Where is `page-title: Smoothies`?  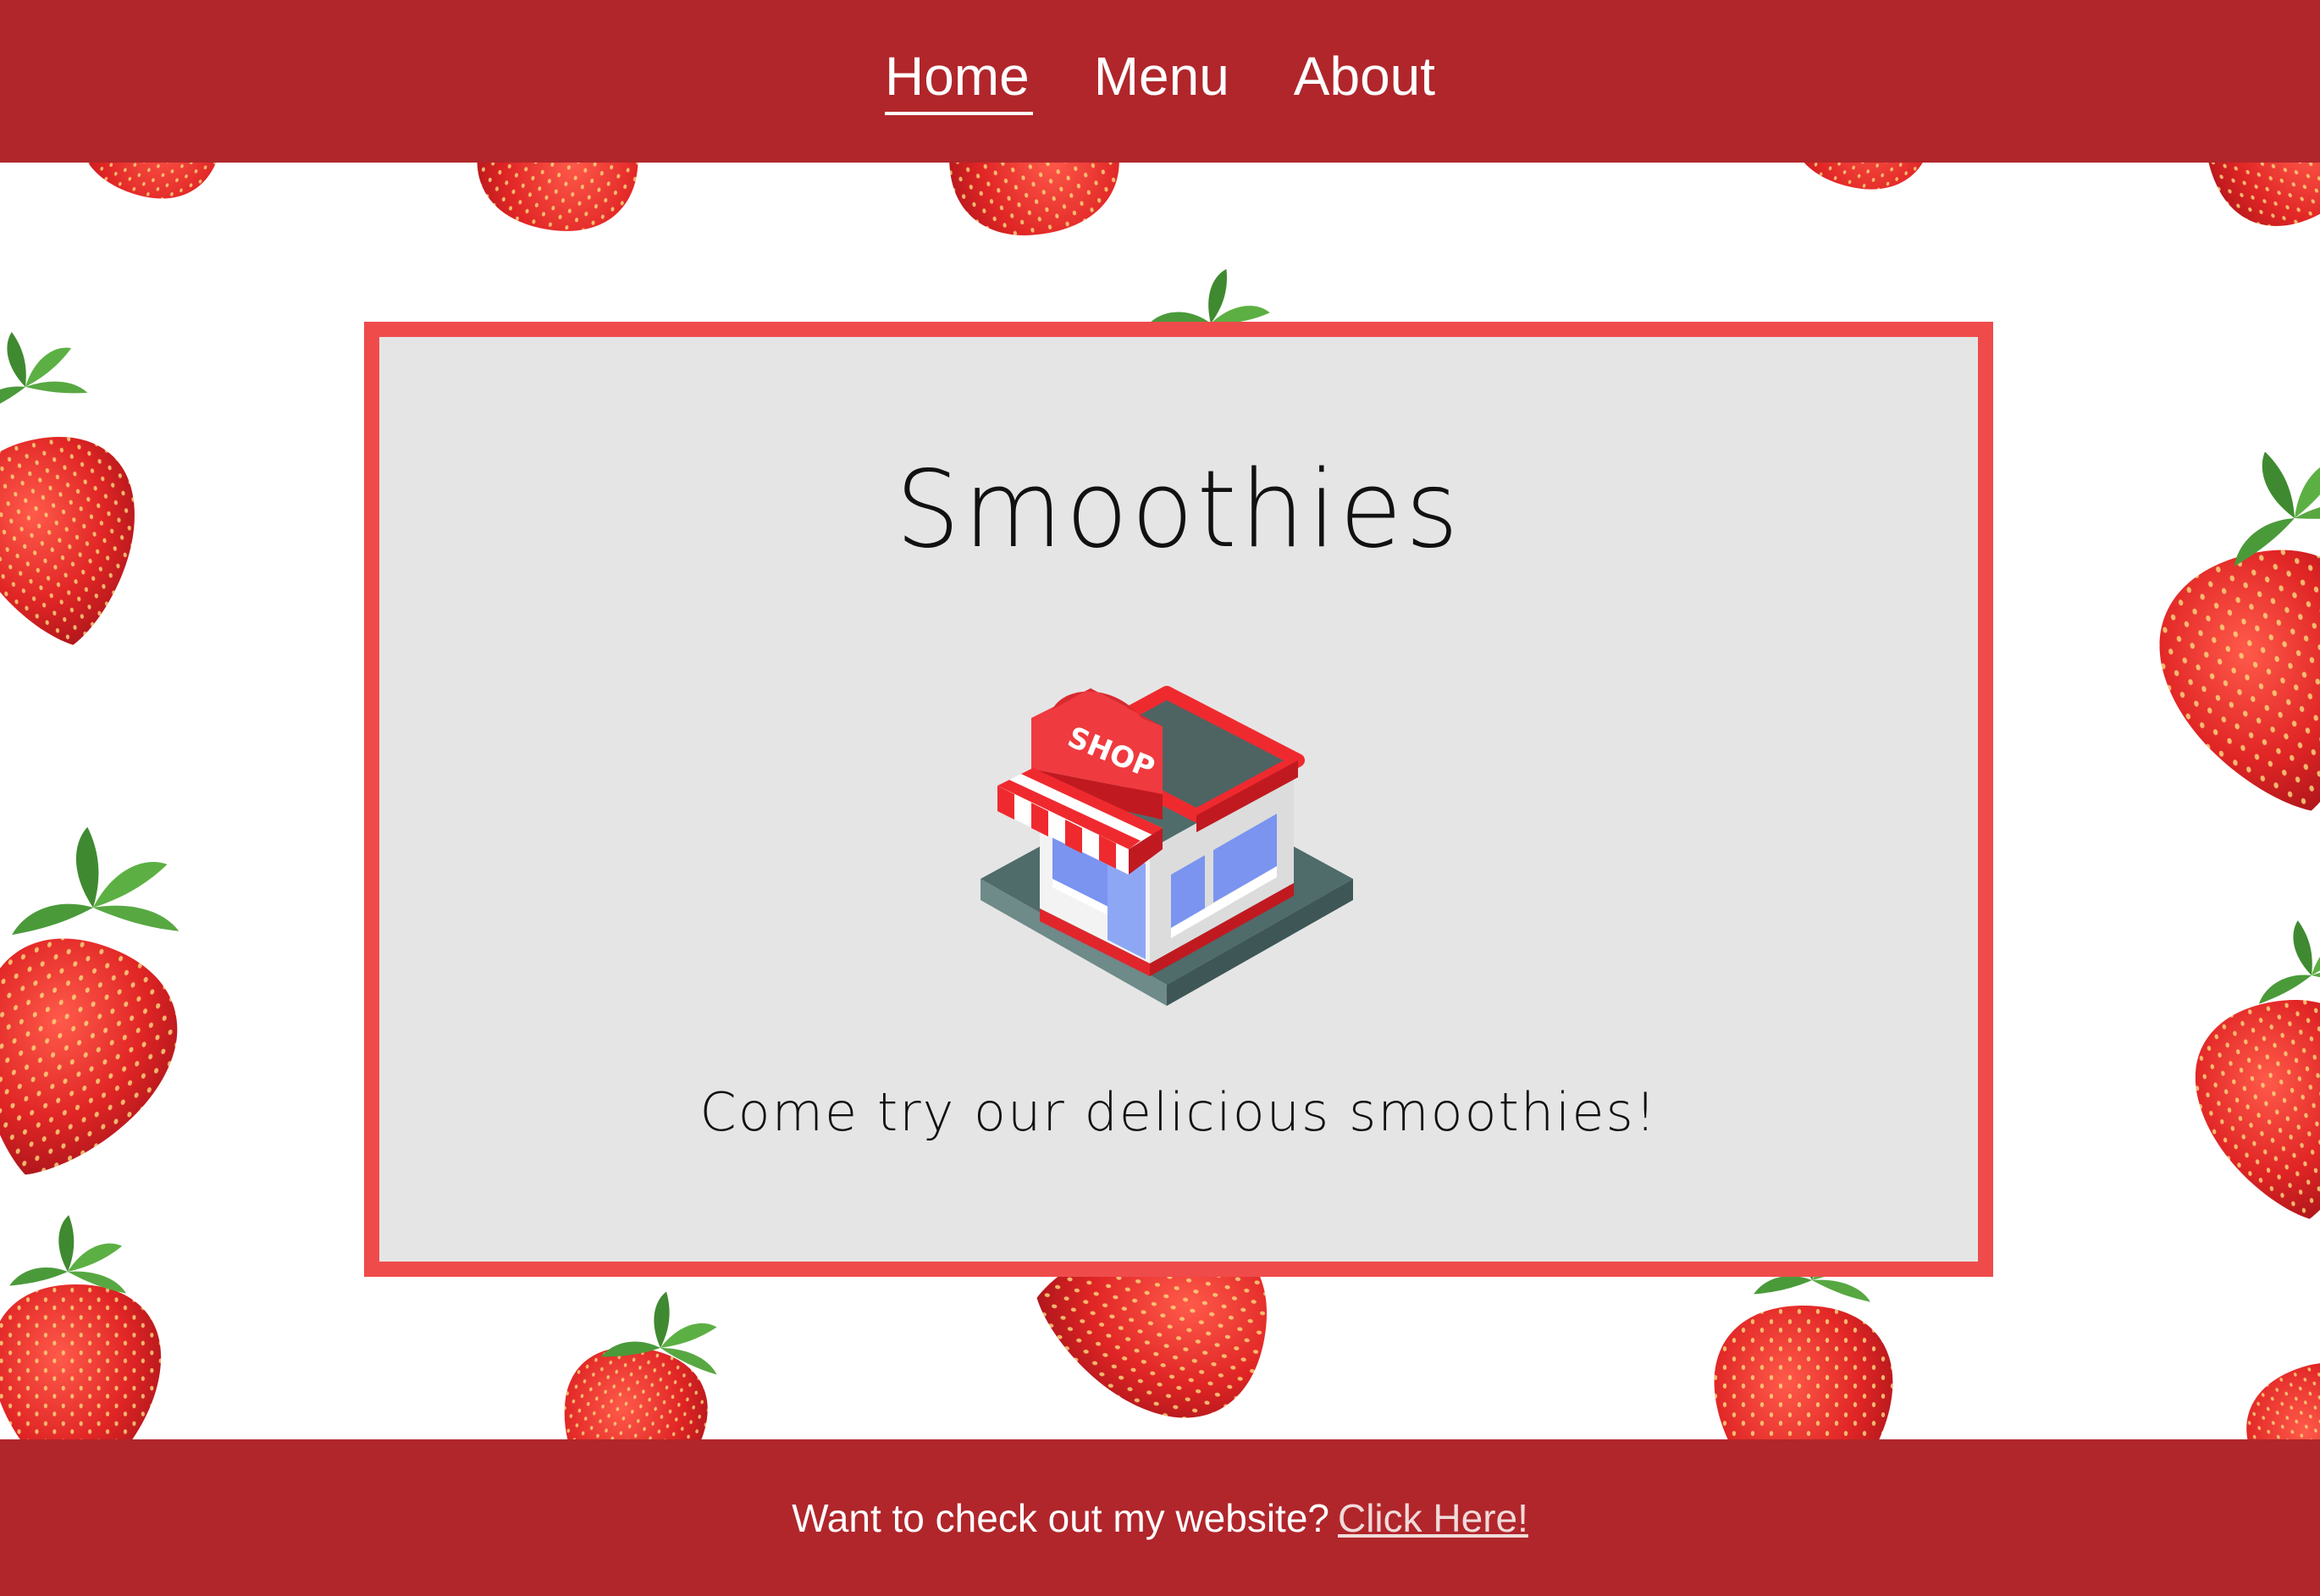 page-title: Smoothies is located at coordinates (1178, 510).